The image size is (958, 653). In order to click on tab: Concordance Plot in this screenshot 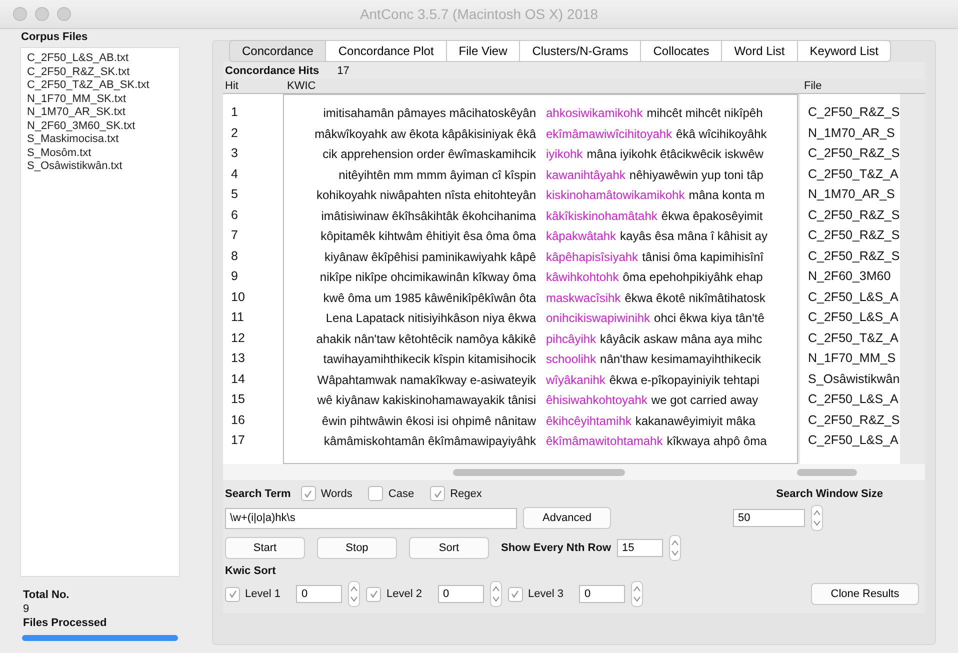, I will do `click(386, 51)`.